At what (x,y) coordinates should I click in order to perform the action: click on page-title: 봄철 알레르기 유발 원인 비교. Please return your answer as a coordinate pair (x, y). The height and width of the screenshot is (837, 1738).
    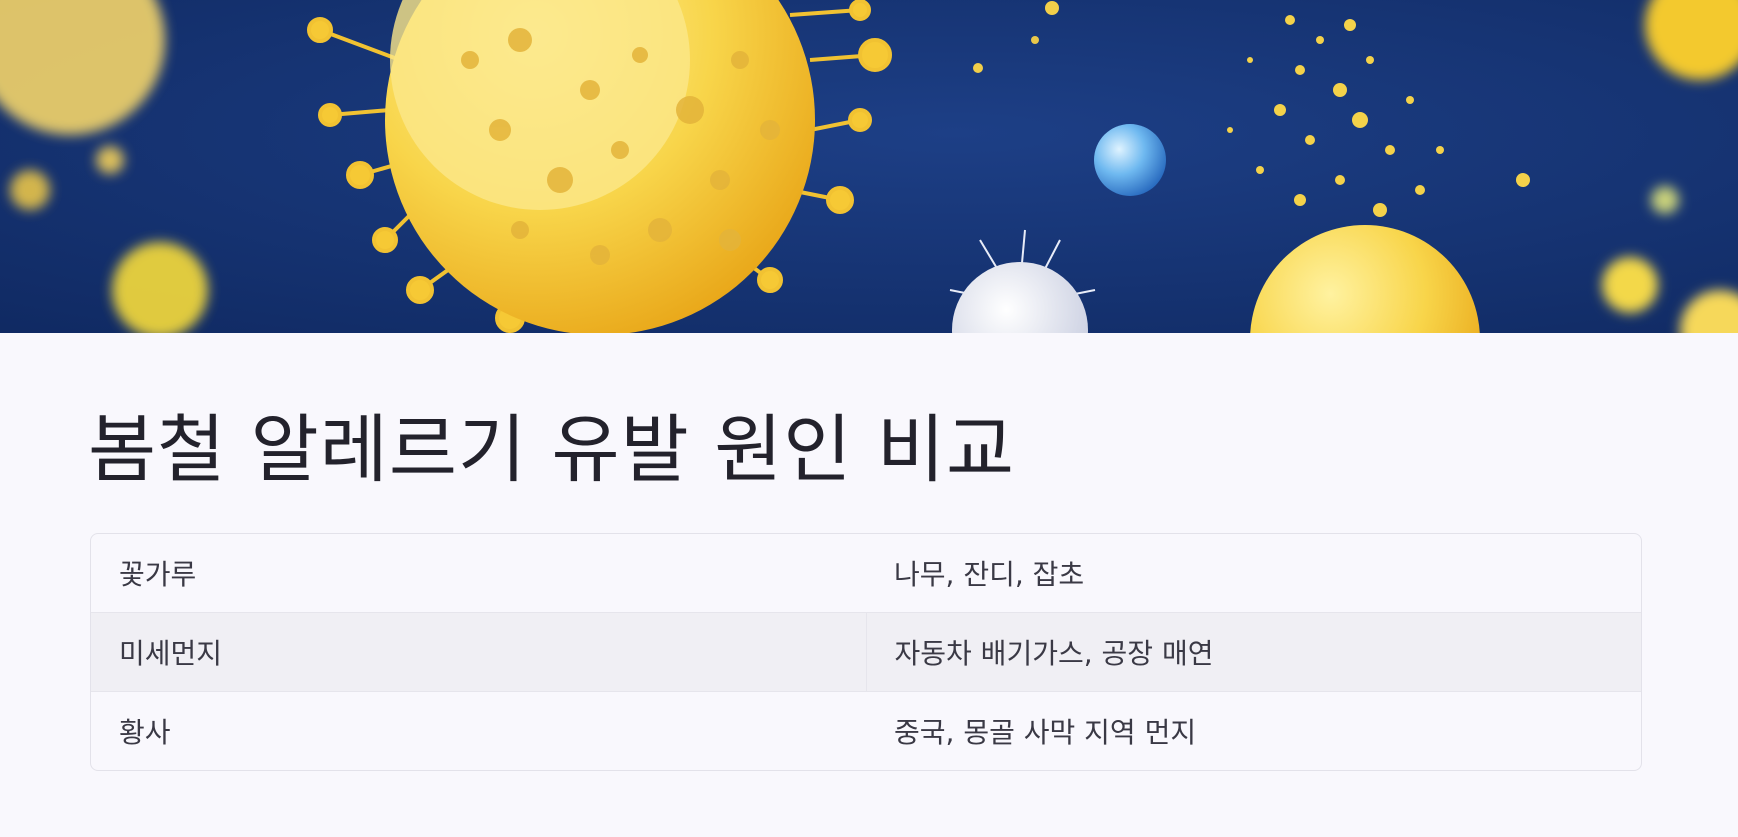
    Looking at the image, I should click on (552, 450).